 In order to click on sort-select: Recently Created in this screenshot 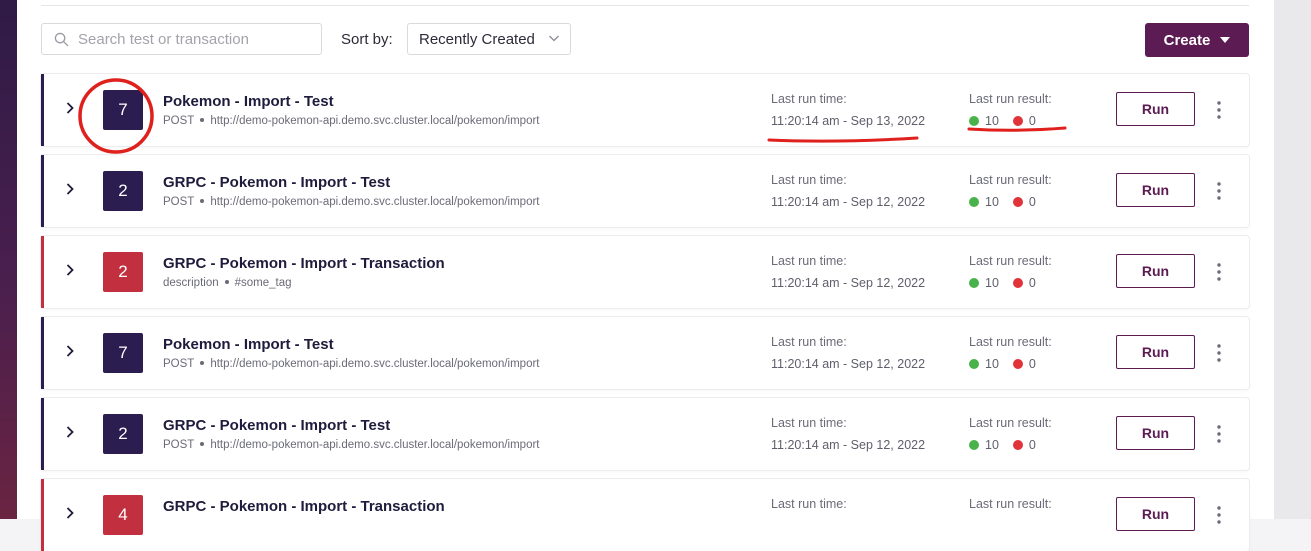, I will do `click(489, 39)`.